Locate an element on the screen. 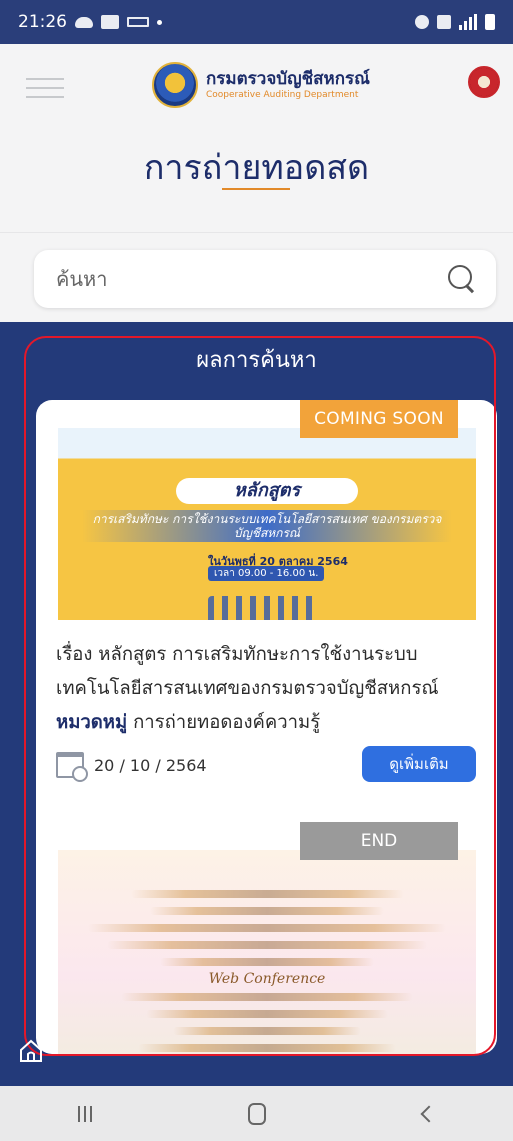  page-title: การถ่ายทอดสด is located at coordinates (256, 168).